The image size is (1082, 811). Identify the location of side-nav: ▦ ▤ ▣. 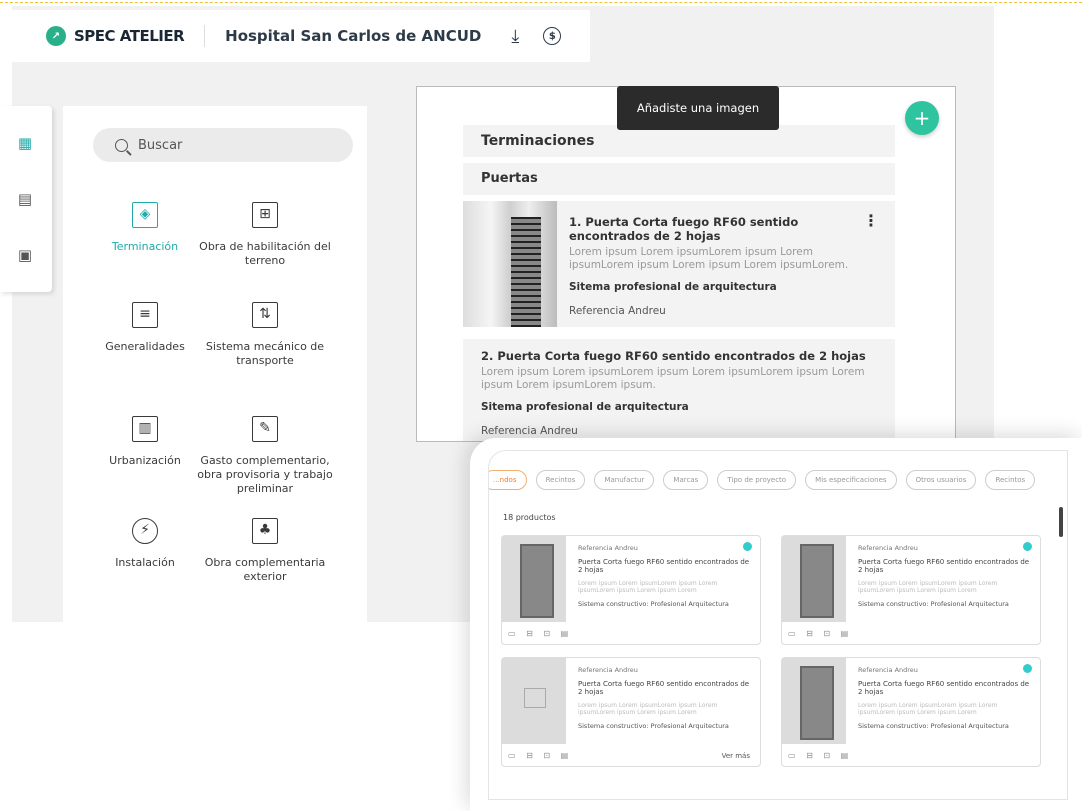
(26, 199).